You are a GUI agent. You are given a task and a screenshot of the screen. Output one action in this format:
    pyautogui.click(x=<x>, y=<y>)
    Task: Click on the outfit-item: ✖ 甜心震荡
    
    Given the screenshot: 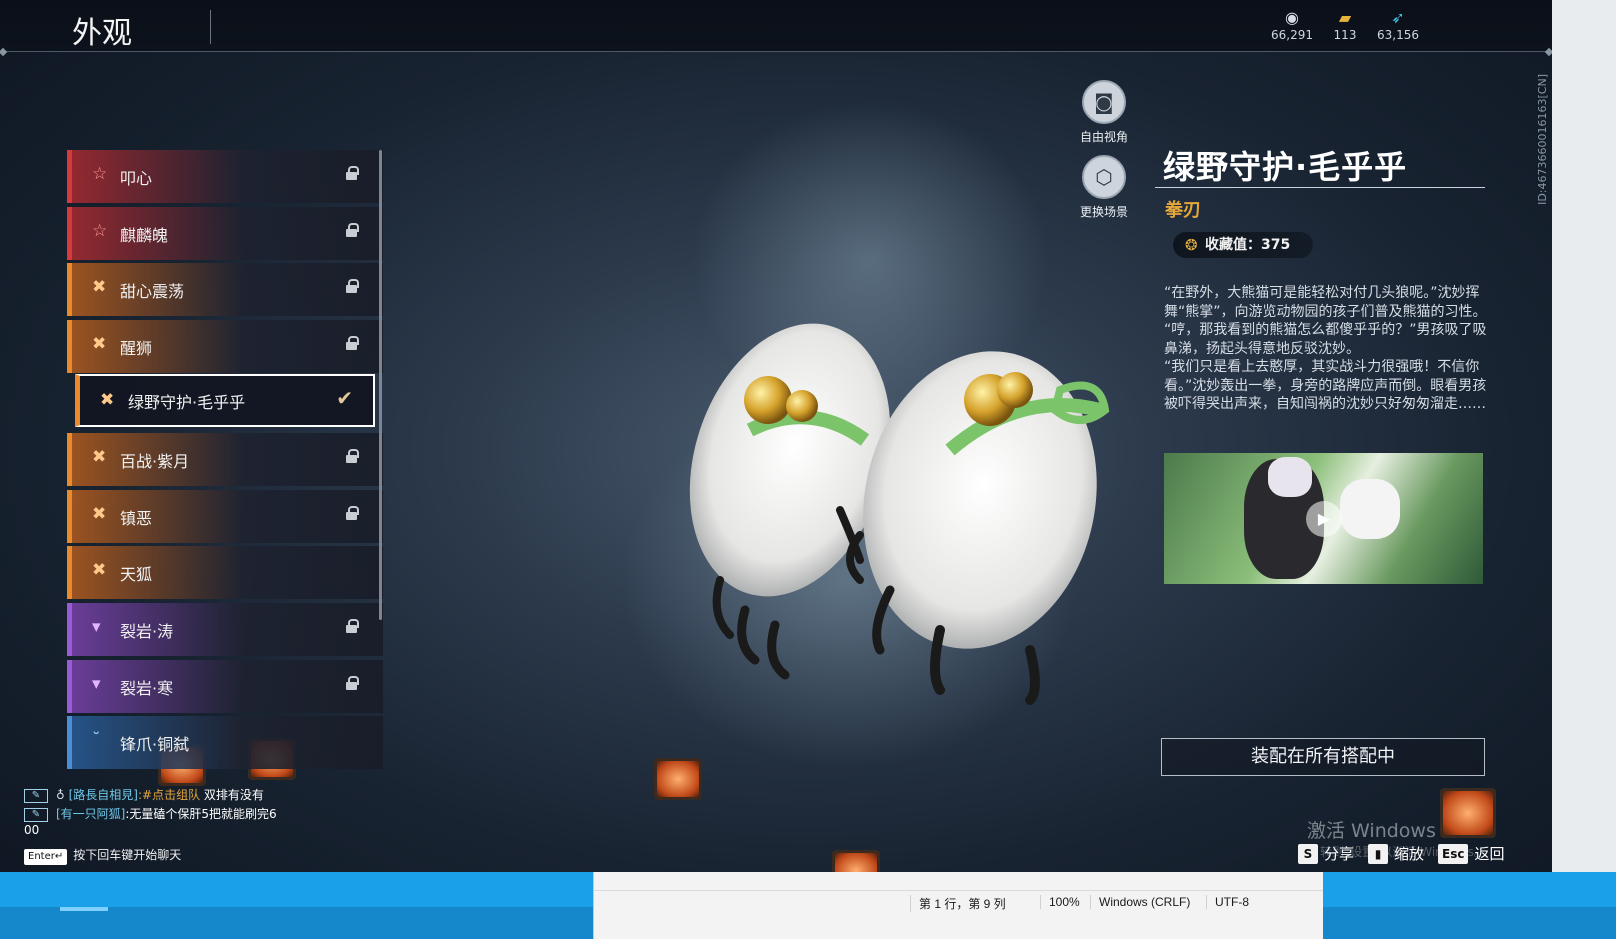 What is the action you would take?
    pyautogui.click(x=225, y=289)
    